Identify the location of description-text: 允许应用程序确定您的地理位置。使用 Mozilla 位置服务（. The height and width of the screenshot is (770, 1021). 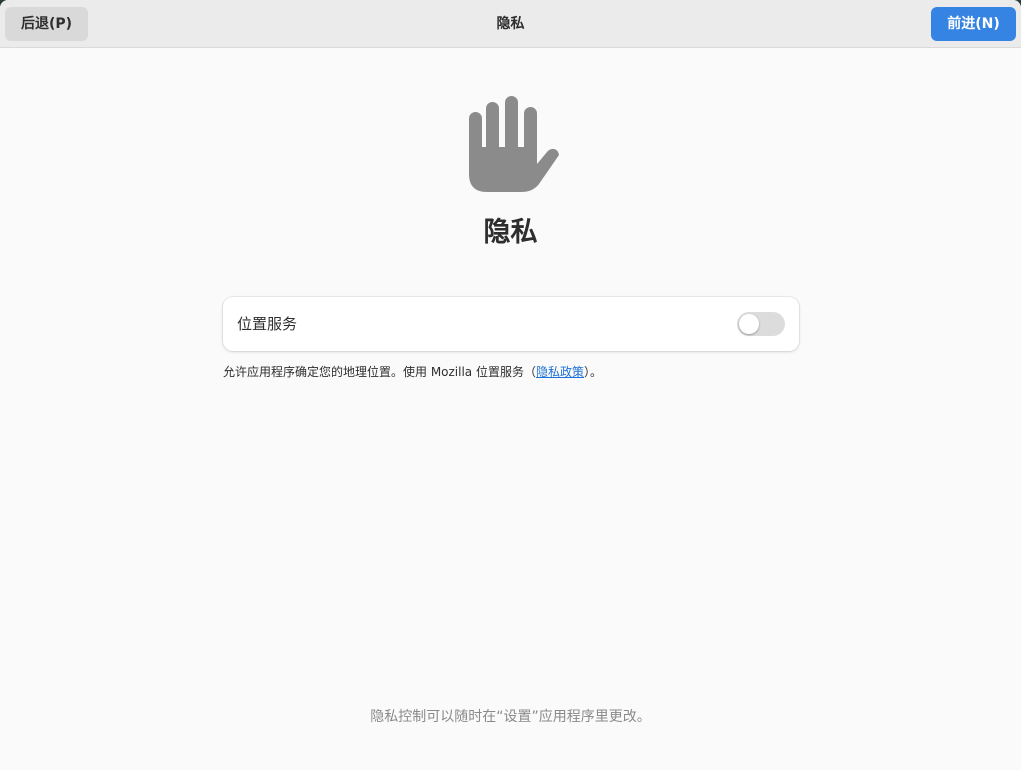
(379, 372).